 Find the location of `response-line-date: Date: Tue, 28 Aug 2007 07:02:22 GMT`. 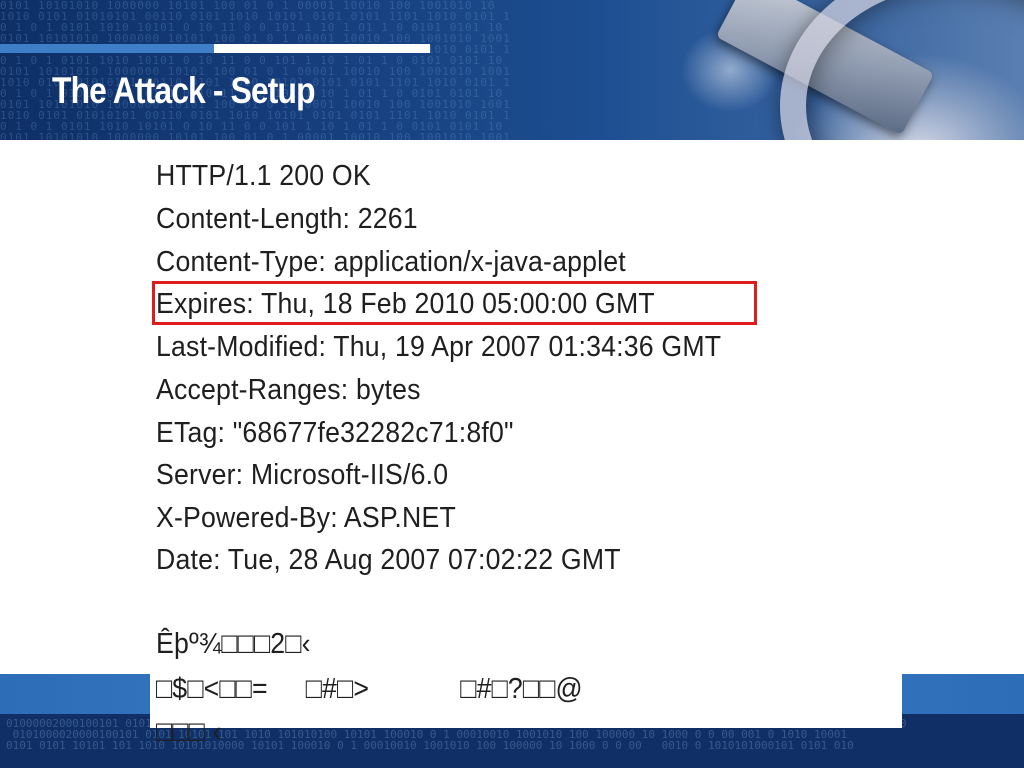

response-line-date: Date: Tue, 28 Aug 2007 07:02:22 GMT is located at coordinates (388, 560).